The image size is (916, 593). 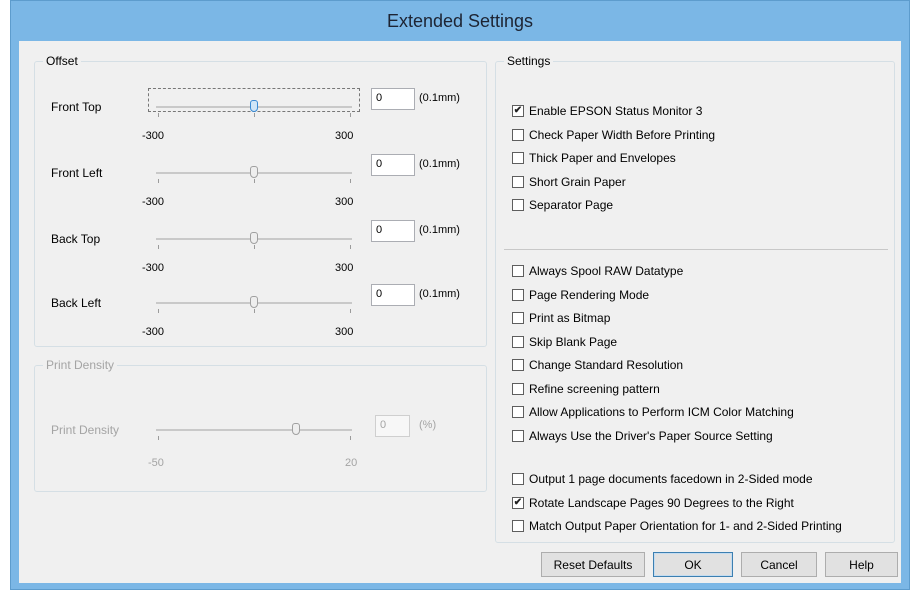 I want to click on window-title: Extended Settings, so click(x=460, y=20).